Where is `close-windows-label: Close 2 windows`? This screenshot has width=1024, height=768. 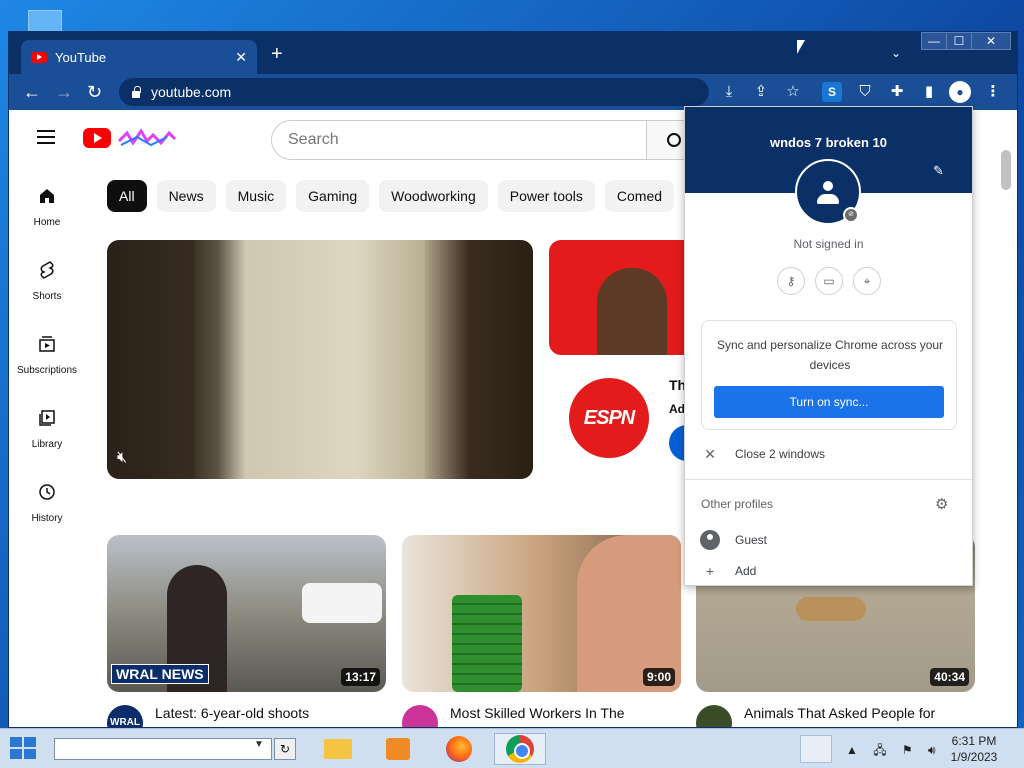
close-windows-label: Close 2 windows is located at coordinates (780, 454).